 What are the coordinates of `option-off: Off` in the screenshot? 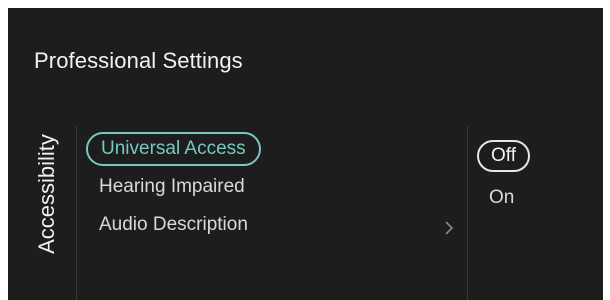 It's located at (503, 156).